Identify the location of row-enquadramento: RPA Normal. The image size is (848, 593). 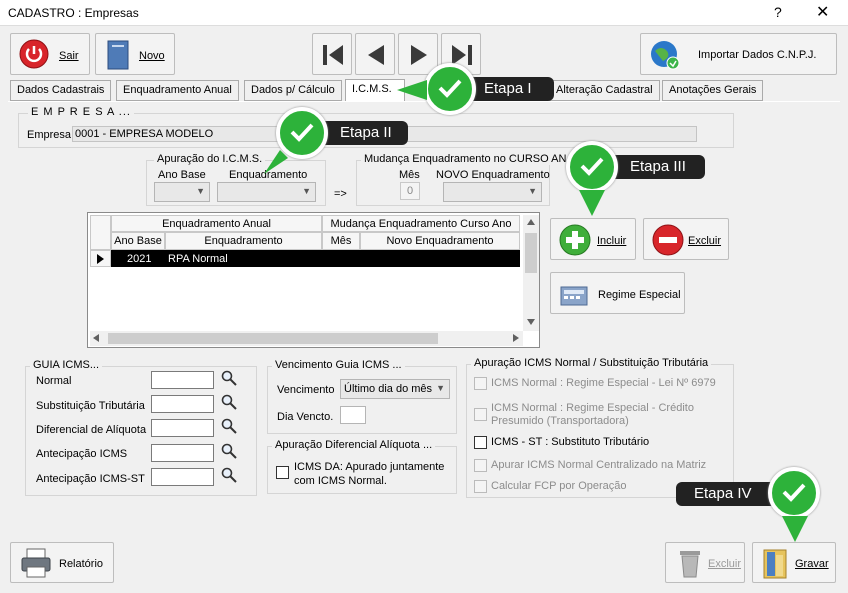
(198, 259).